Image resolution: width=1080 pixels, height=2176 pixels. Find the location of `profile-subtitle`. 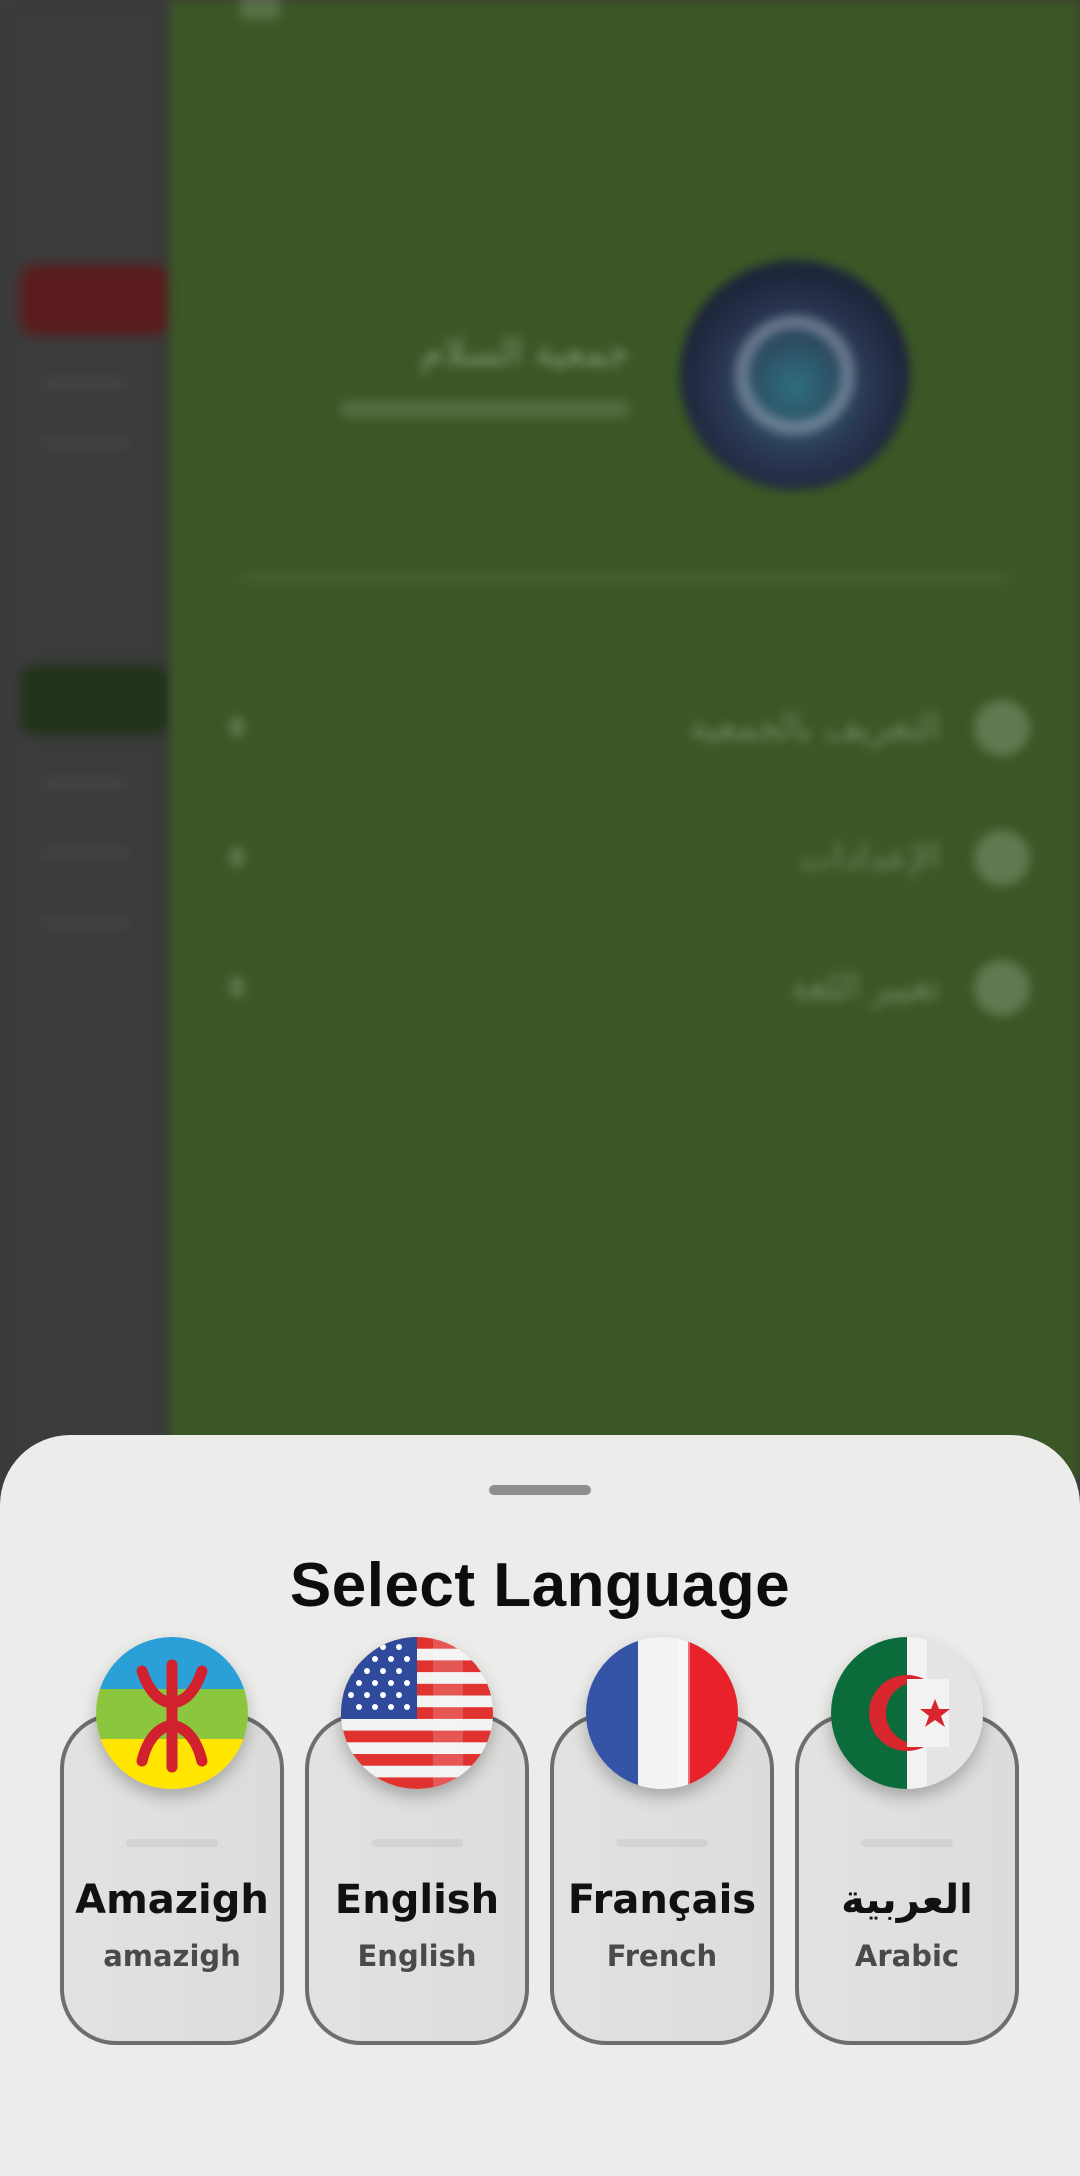

profile-subtitle is located at coordinates (485, 409).